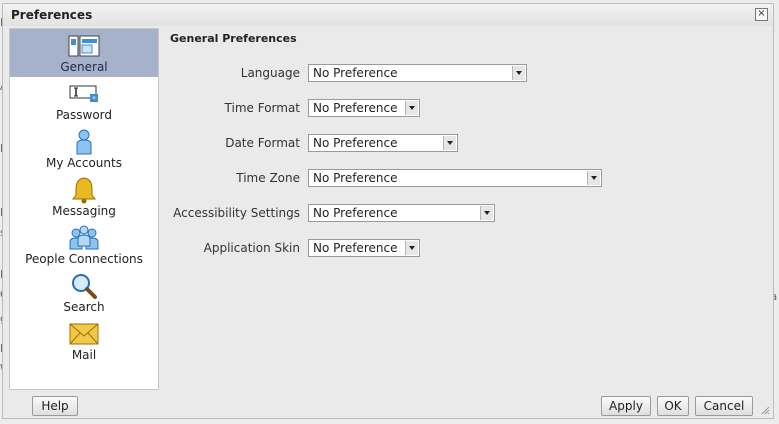 Image resolution: width=779 pixels, height=424 pixels. What do you see at coordinates (84, 307) in the screenshot?
I see `sidebar-item-label: Search` at bounding box center [84, 307].